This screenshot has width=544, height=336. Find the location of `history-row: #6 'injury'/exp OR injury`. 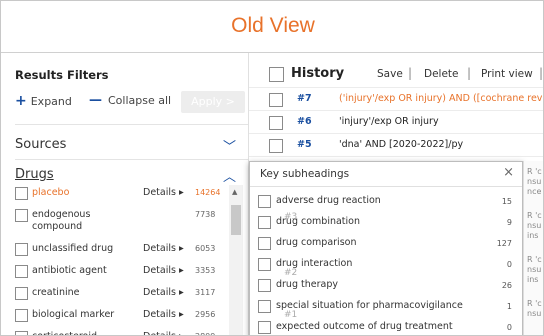

history-row: #6 'injury'/exp OR injury is located at coordinates (396, 121).